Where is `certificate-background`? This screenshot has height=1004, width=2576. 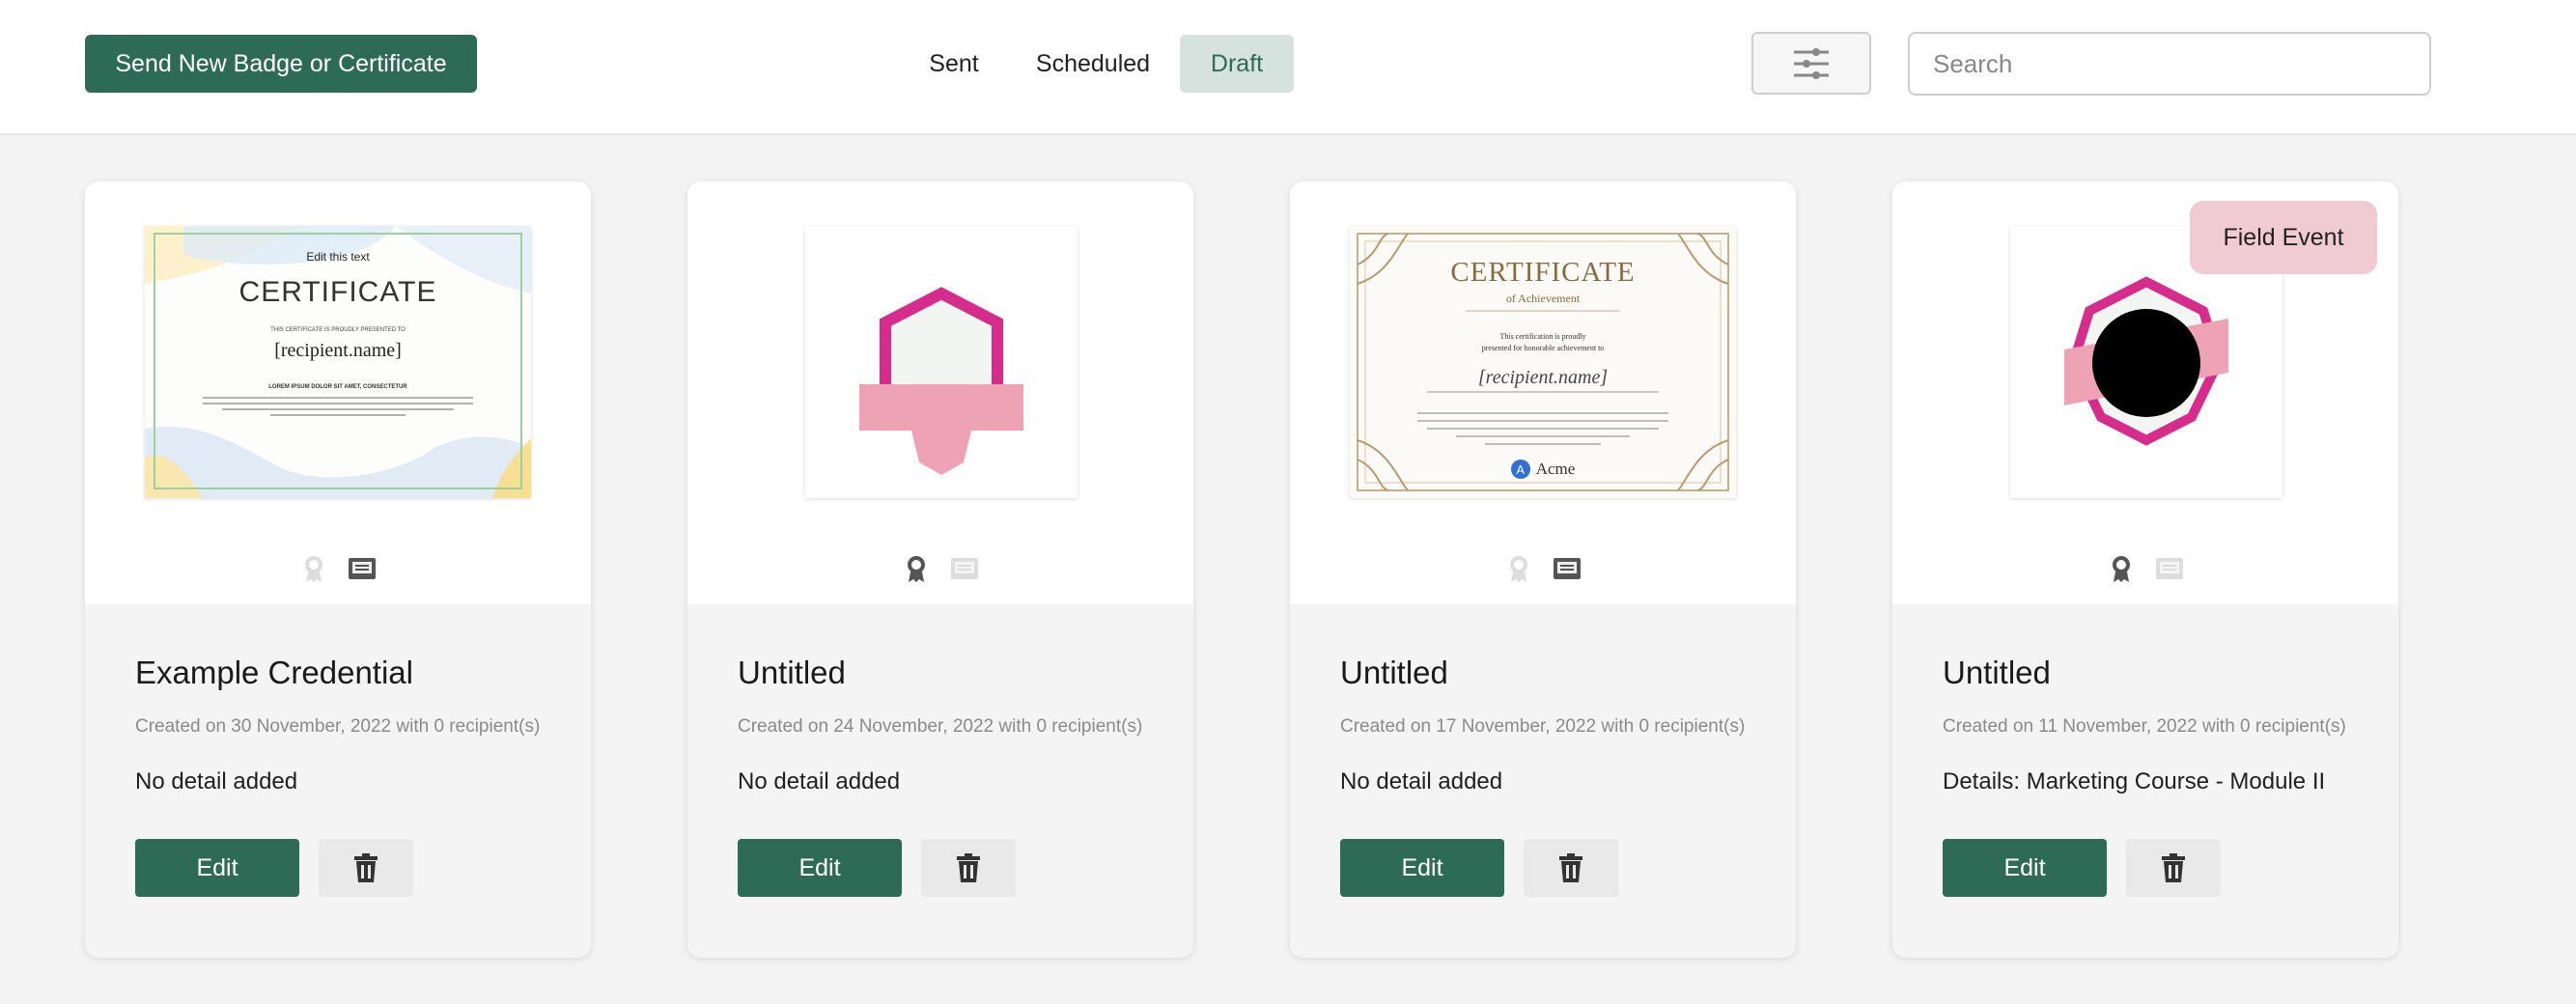 certificate-background is located at coordinates (338, 362).